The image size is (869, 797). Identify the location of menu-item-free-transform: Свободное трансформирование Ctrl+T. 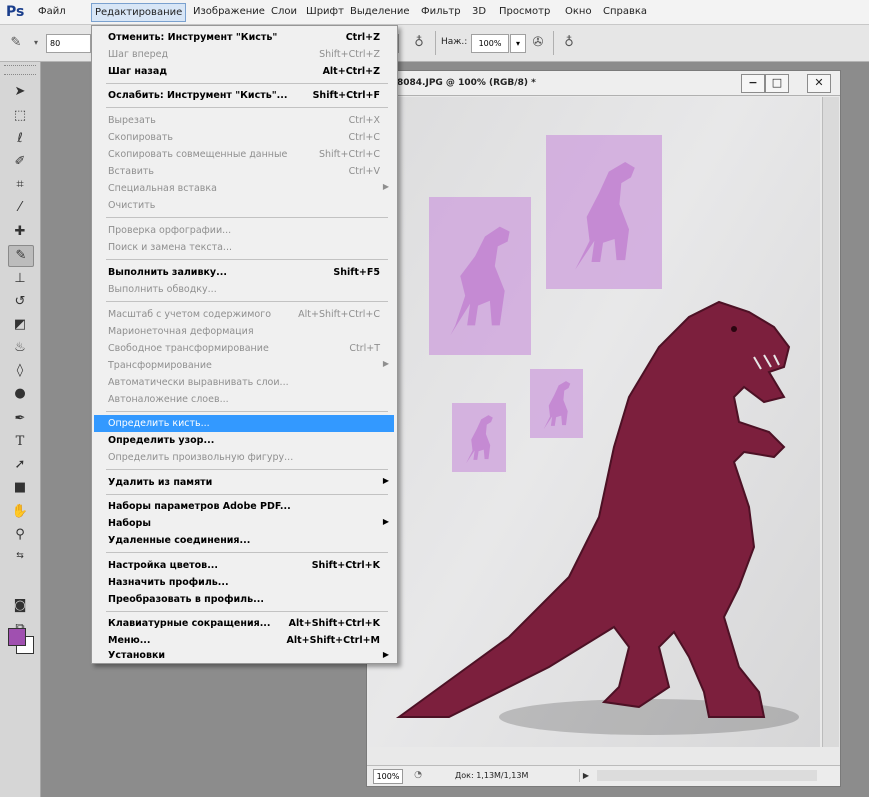
(244, 348).